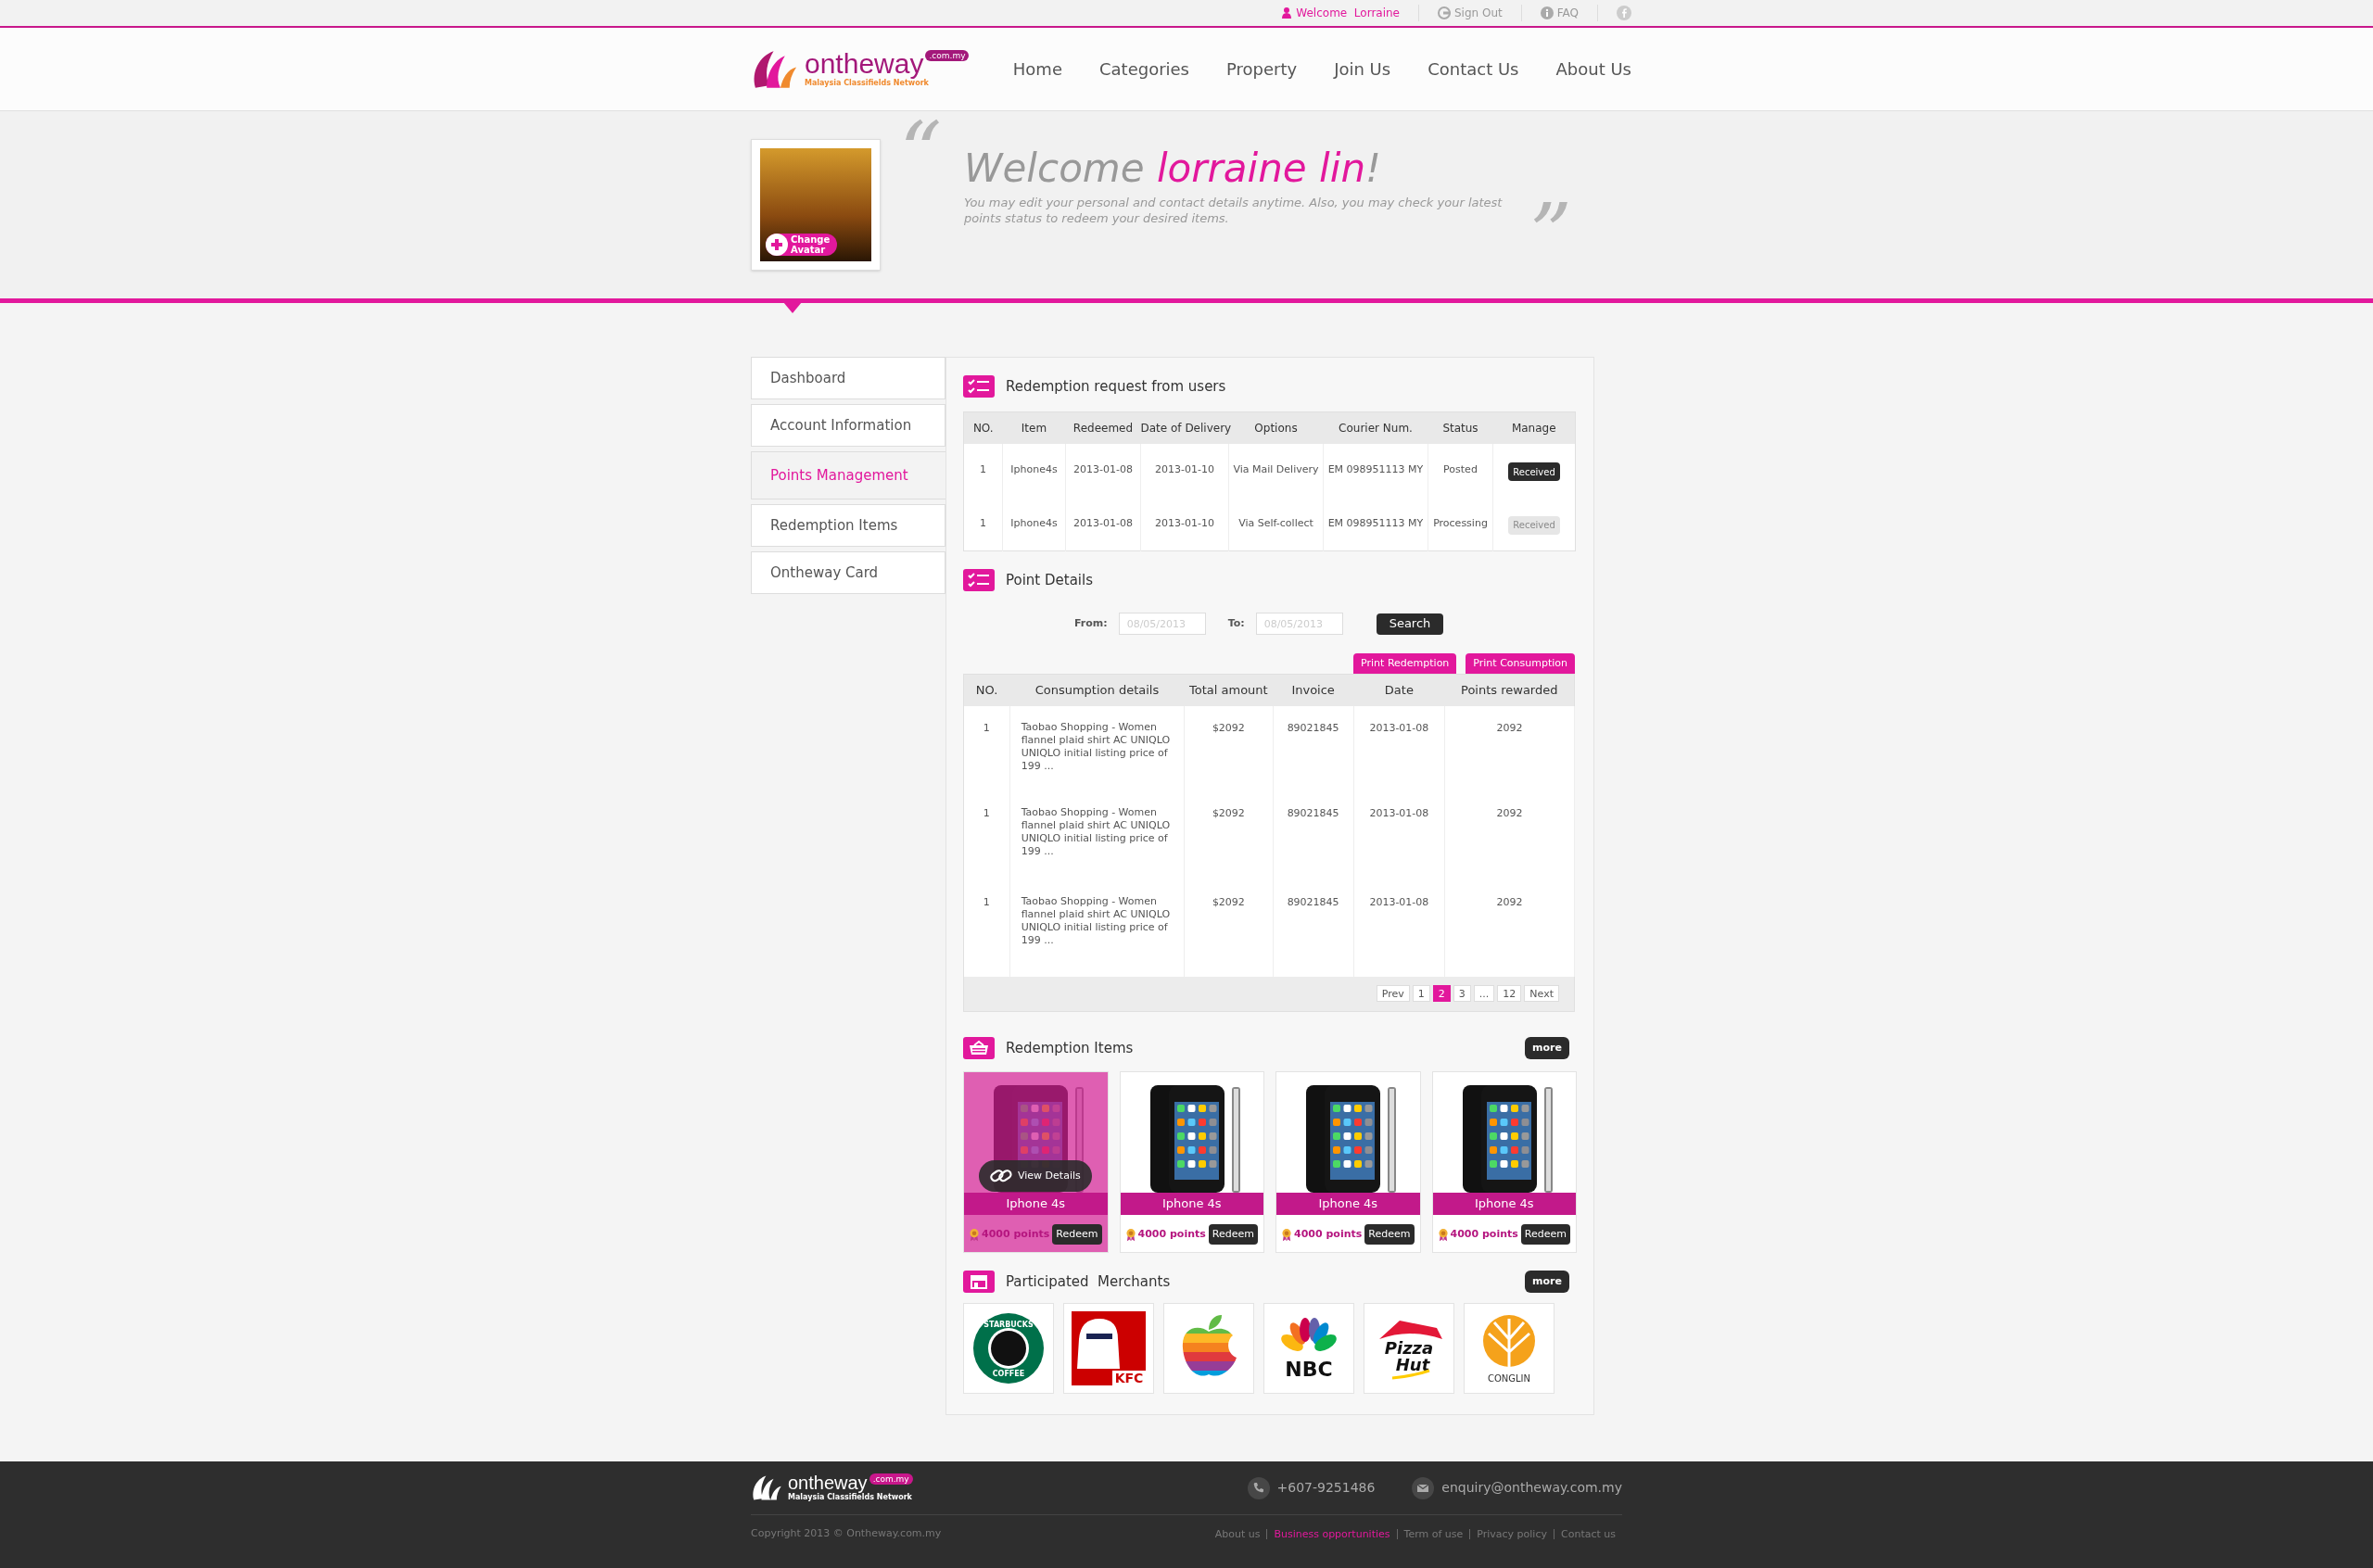  What do you see at coordinates (1375, 427) in the screenshot?
I see `column-header: Courier Num.` at bounding box center [1375, 427].